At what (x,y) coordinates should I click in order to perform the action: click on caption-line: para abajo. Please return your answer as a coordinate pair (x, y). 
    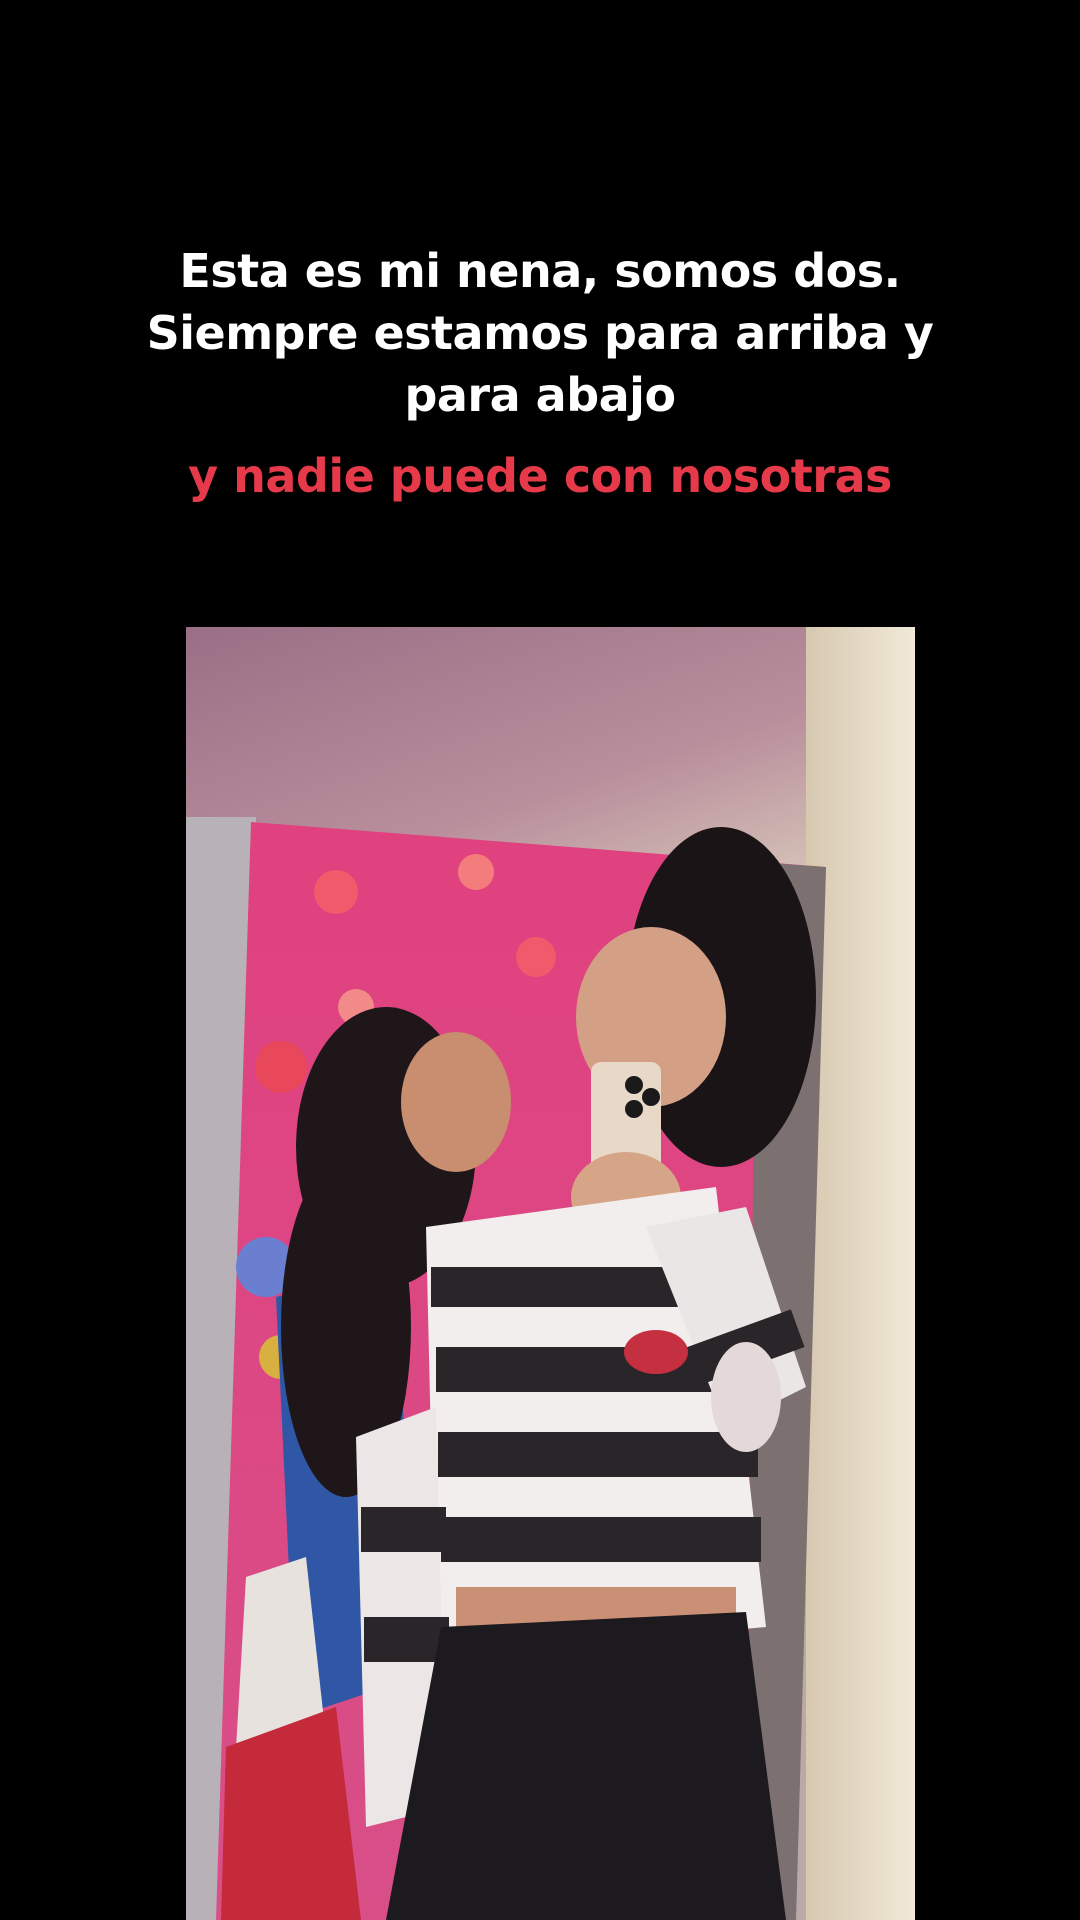
    Looking at the image, I should click on (540, 395).